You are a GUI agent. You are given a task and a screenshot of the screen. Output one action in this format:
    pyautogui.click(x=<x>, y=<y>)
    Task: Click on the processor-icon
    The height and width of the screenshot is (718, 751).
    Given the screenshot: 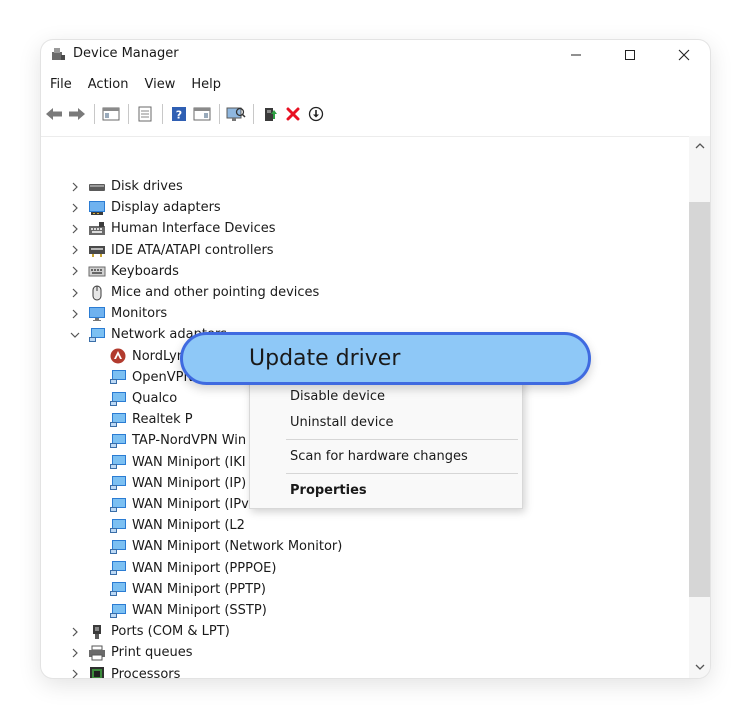 What is the action you would take?
    pyautogui.click(x=97, y=672)
    